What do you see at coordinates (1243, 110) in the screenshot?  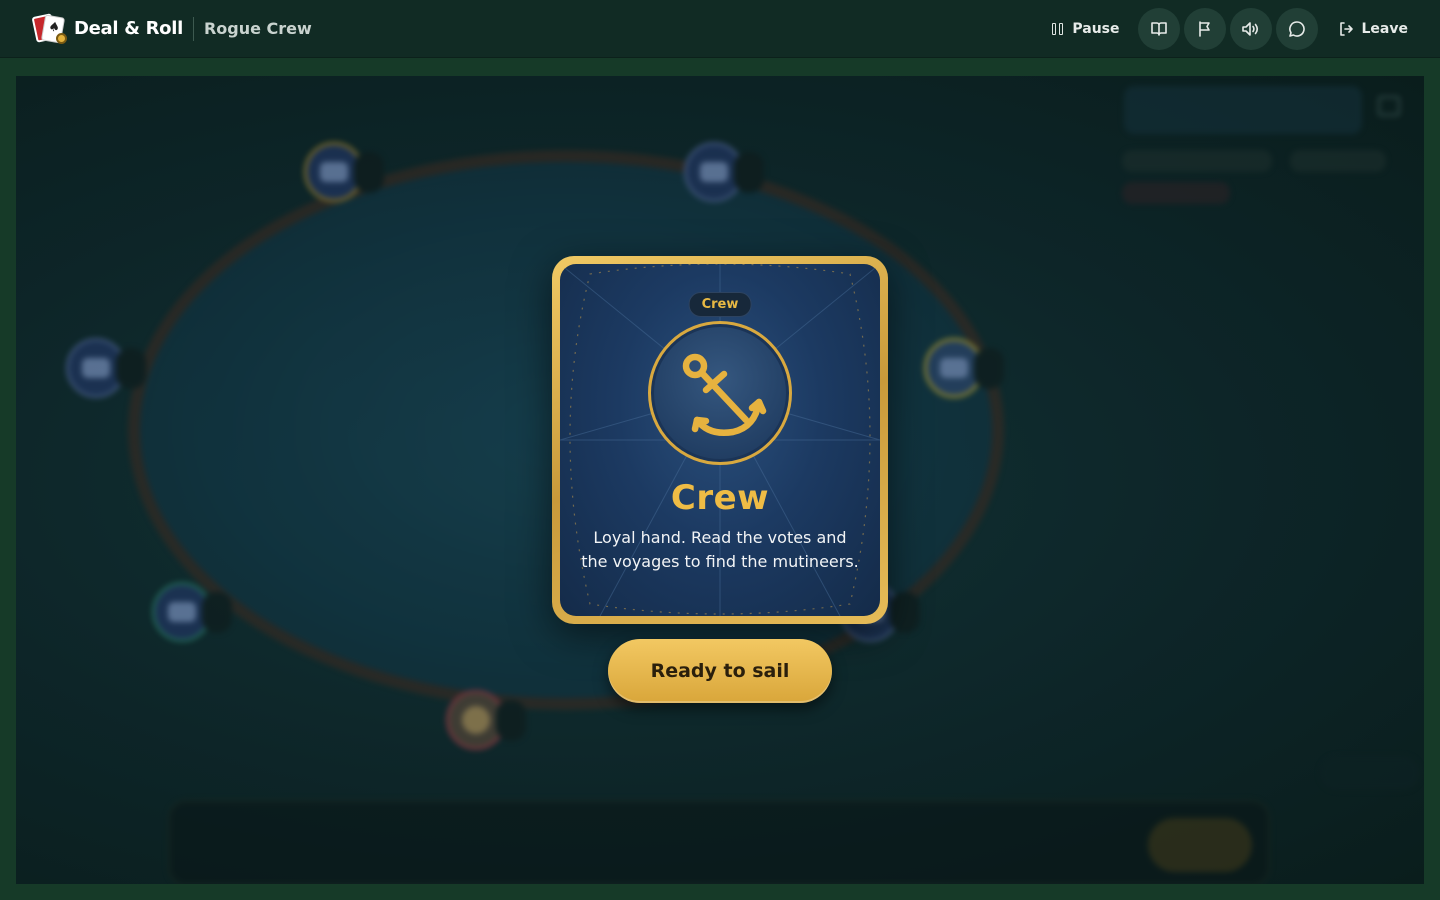 I see `role-summary-card` at bounding box center [1243, 110].